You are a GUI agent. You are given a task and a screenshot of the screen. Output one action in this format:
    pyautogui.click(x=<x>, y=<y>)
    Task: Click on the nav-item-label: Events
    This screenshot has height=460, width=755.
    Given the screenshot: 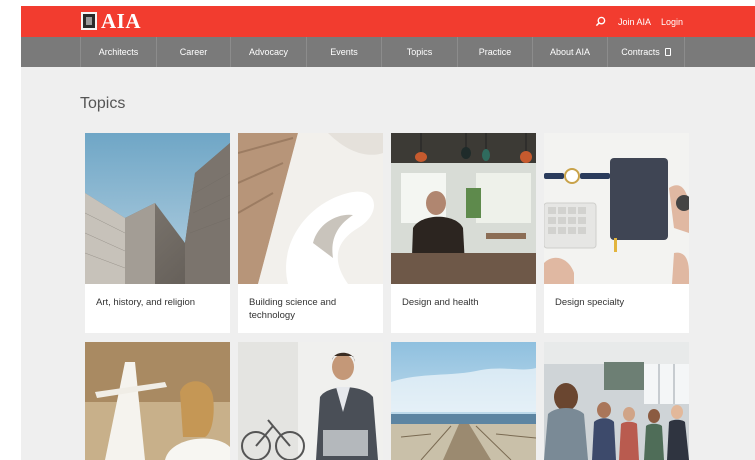 What is the action you would take?
    pyautogui.click(x=344, y=52)
    